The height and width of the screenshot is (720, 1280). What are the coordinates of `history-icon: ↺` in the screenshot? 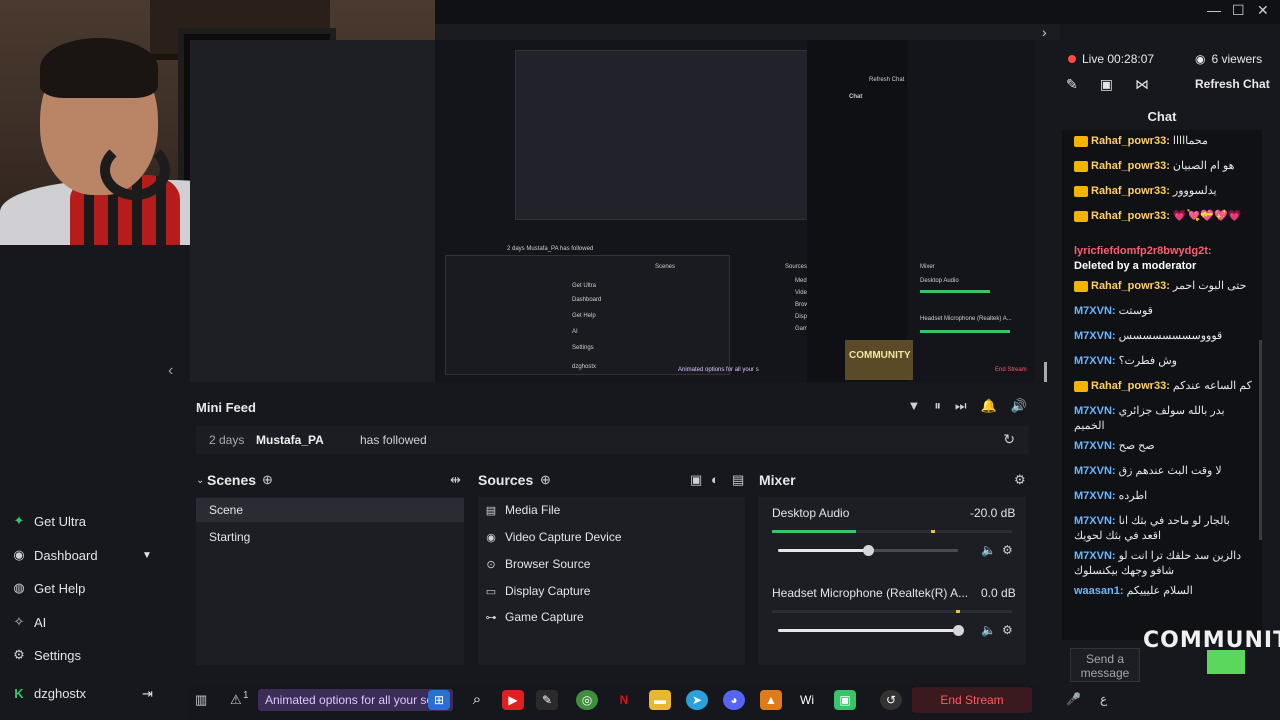 It's located at (891, 700).